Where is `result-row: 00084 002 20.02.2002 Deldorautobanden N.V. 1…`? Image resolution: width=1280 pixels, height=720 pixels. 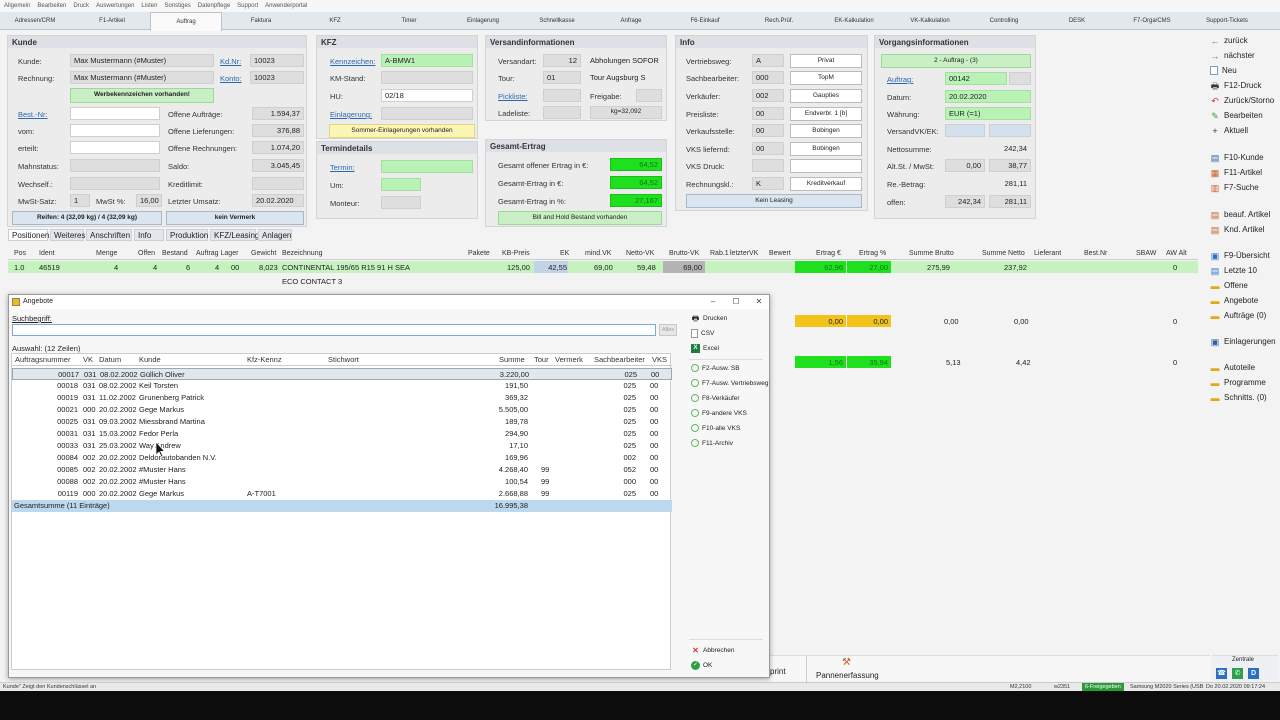 result-row: 00084 002 20.02.2002 Deldorautobanden N.V. 1… is located at coordinates (342, 458).